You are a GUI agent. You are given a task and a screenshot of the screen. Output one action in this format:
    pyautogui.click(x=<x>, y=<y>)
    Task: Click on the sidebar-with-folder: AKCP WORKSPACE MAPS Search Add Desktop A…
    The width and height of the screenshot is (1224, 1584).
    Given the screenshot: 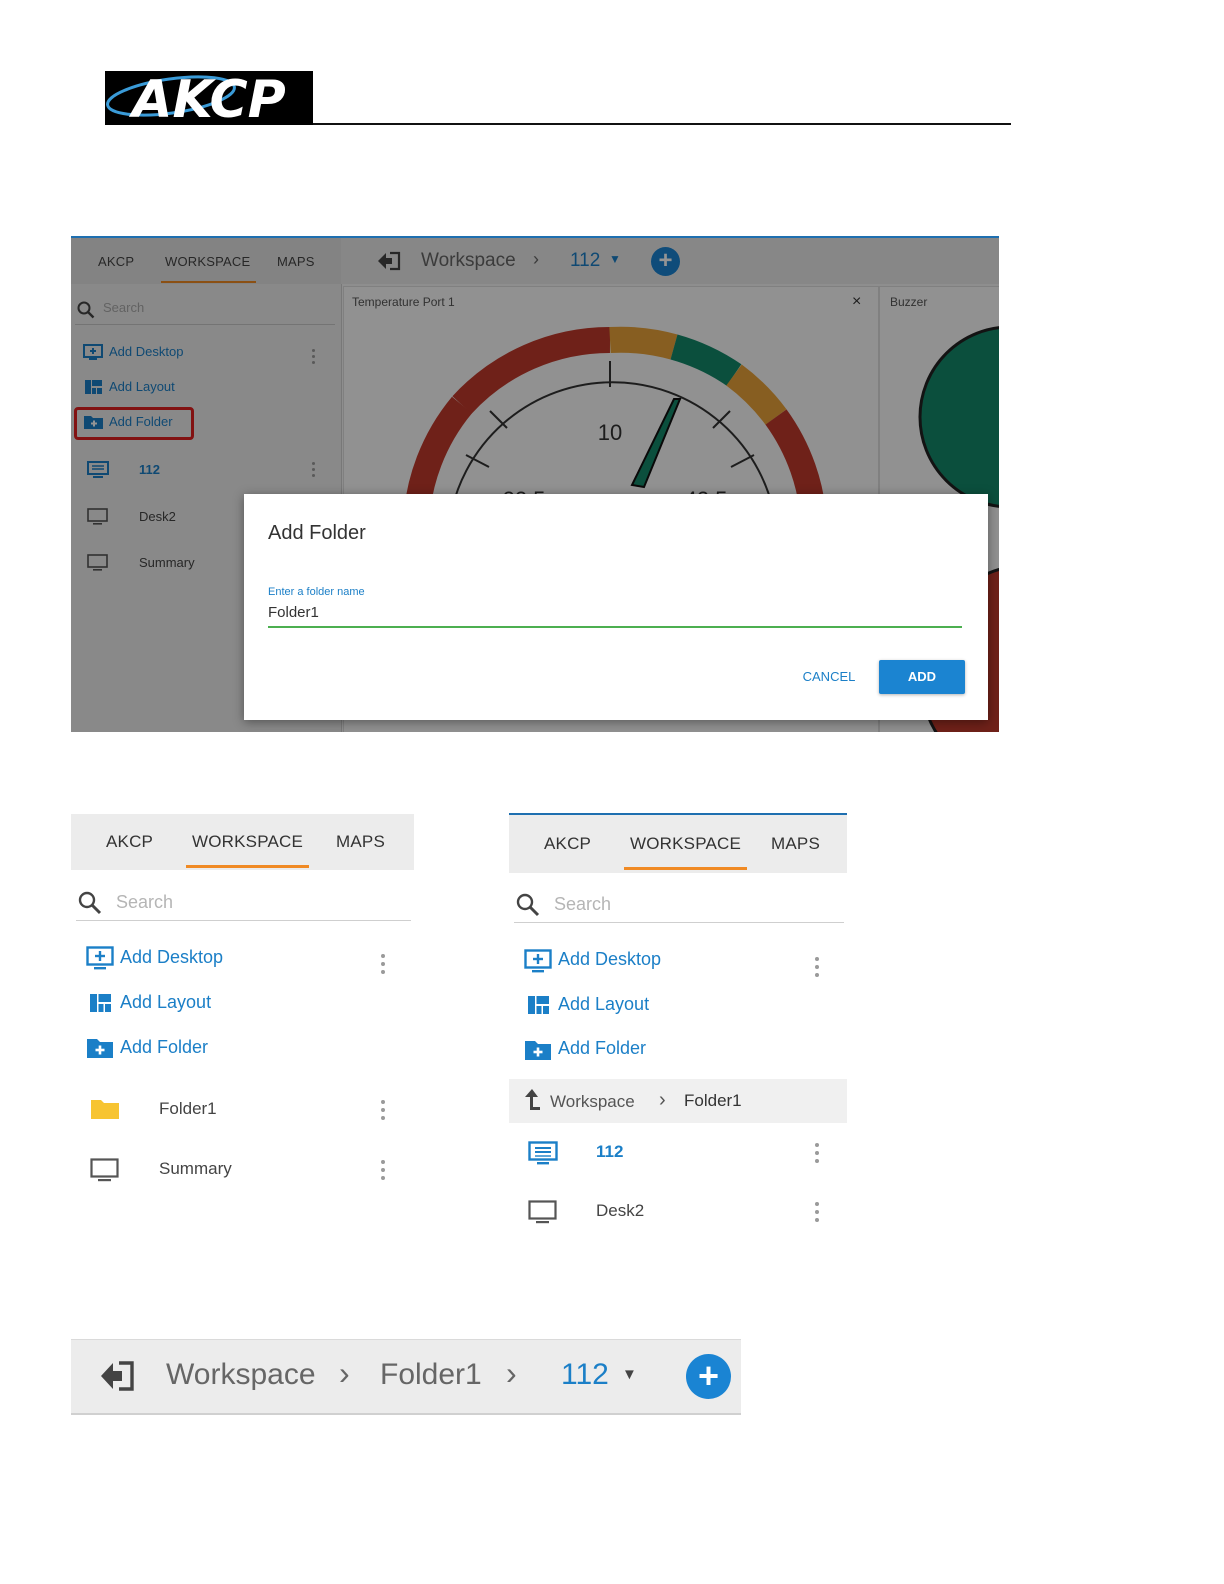 What is the action you would take?
    pyautogui.click(x=242, y=1009)
    